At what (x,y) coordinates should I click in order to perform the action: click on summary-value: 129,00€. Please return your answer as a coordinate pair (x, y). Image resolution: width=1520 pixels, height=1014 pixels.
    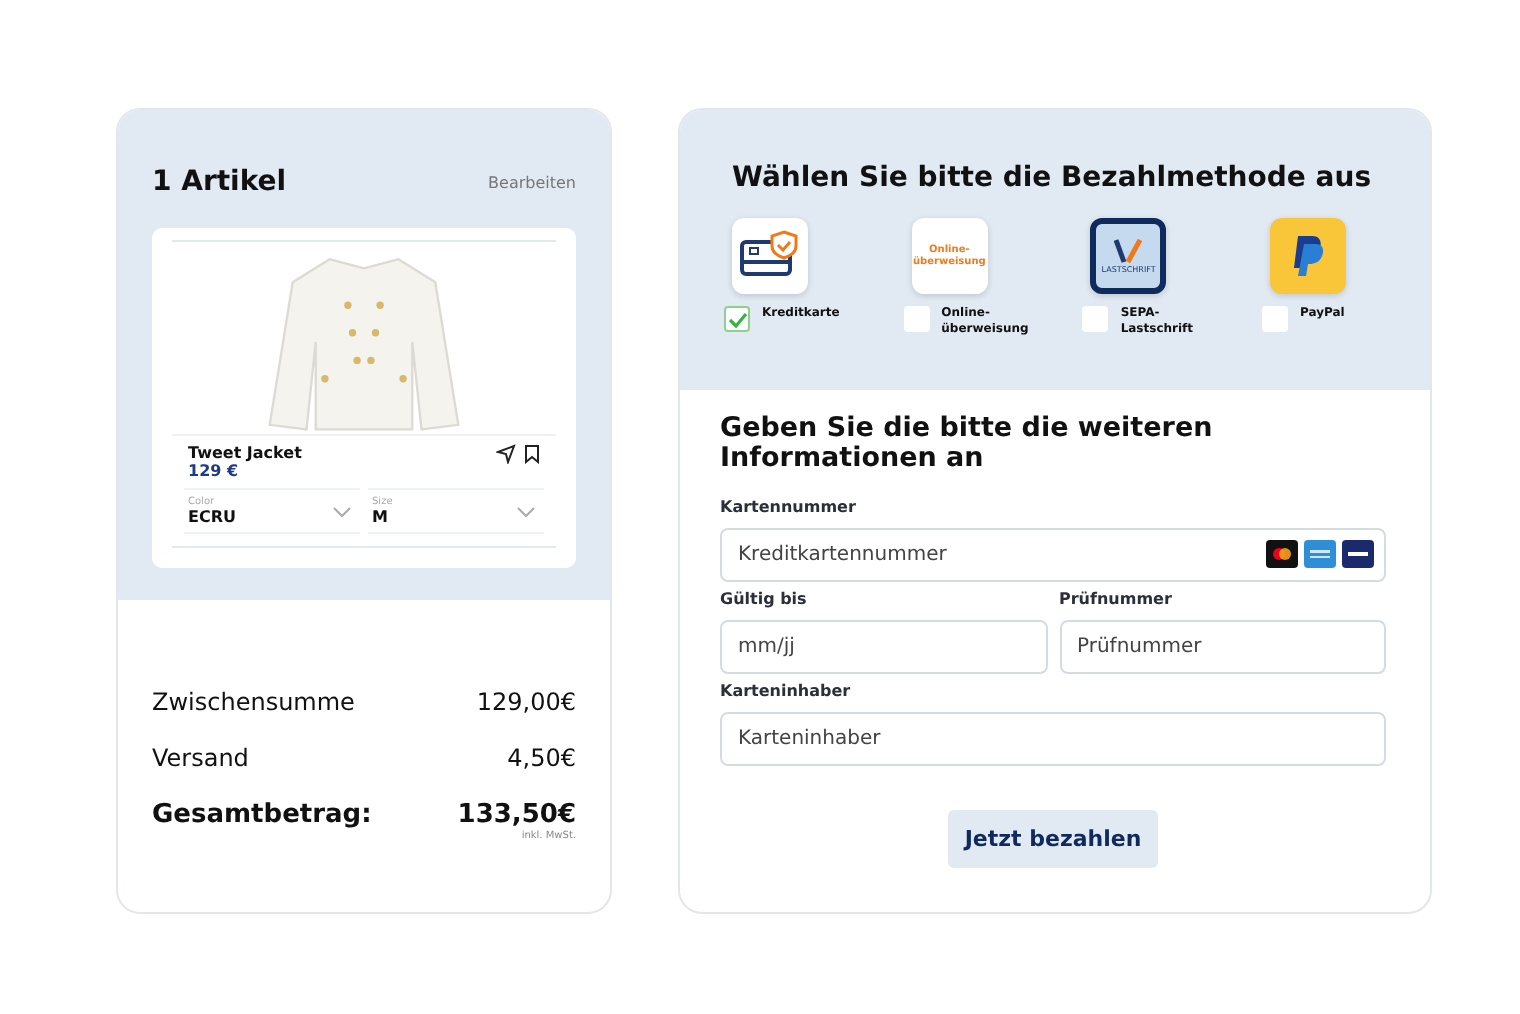
    Looking at the image, I should click on (526, 702).